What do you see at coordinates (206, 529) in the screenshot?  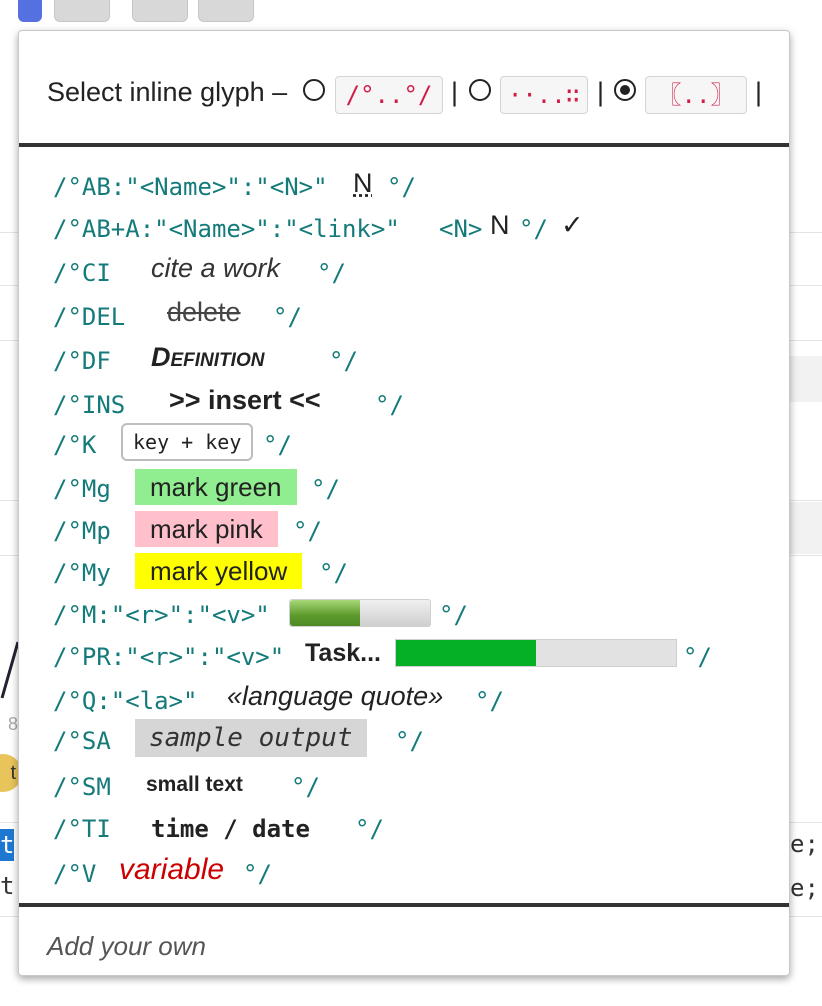 I see `entry-sample-mark-pink: mark pink` at bounding box center [206, 529].